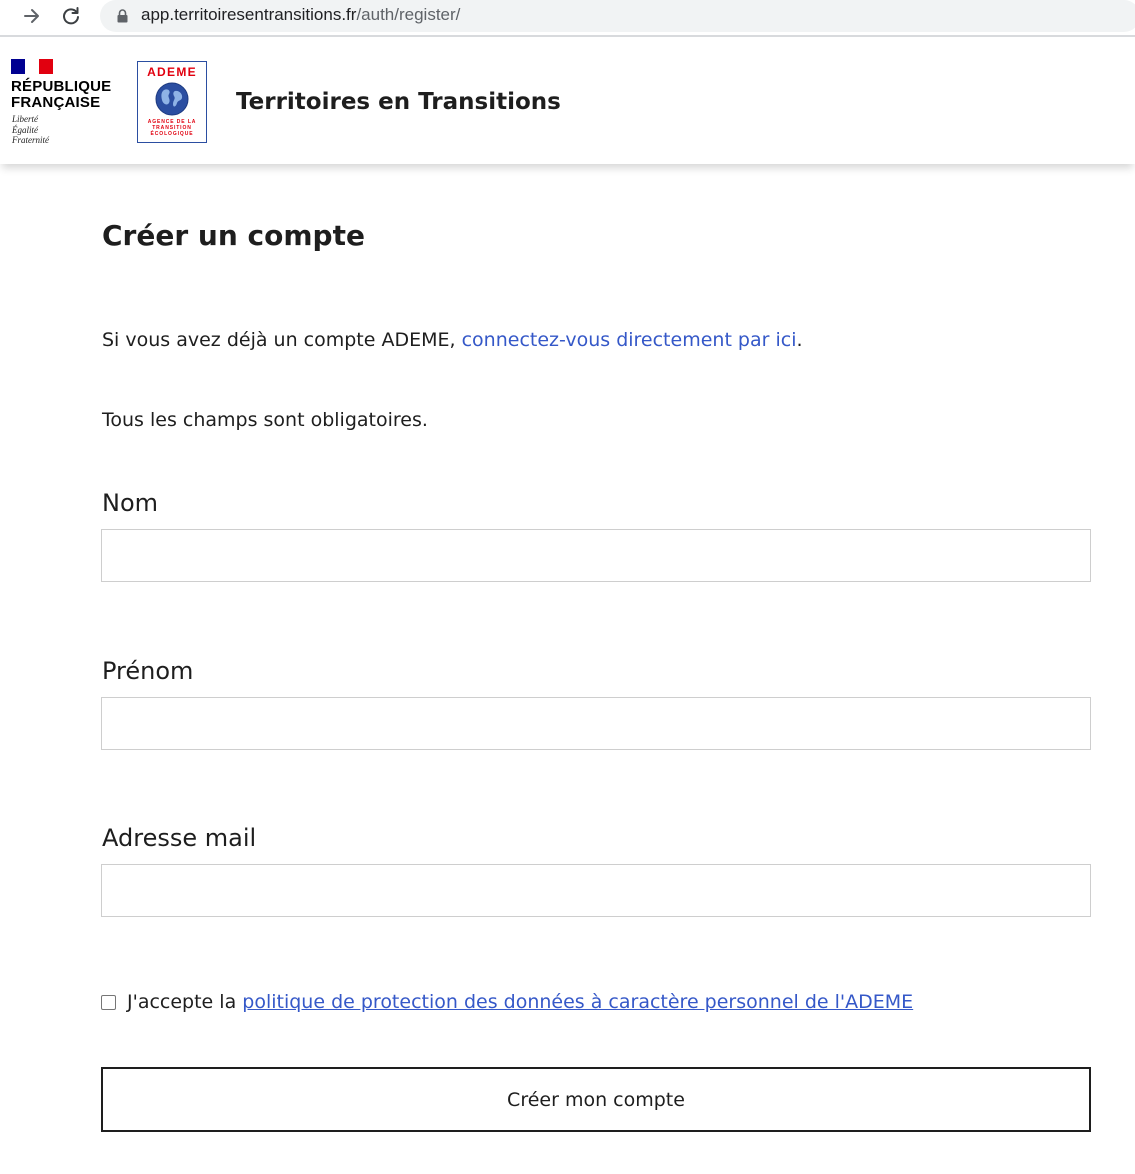  I want to click on french-flag-icon, so click(32, 66).